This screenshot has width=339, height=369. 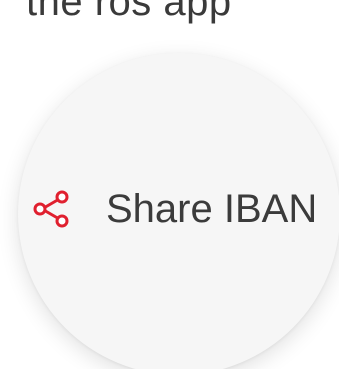 I want to click on share-iban-button: Share IBAN, so click(x=173, y=209).